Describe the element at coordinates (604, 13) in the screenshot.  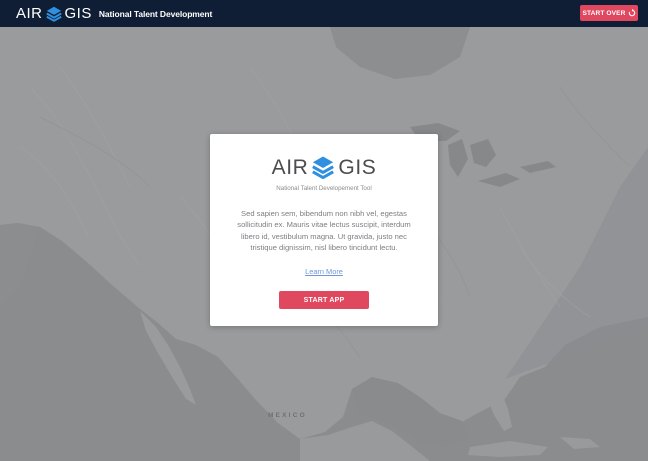
I see `start-over-label: START OVER` at that location.